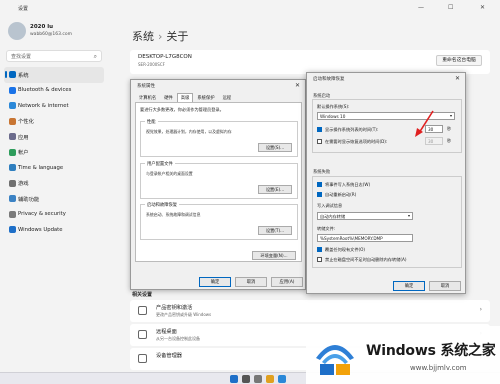  I want to click on sidebar-item: 帐户, so click(54, 153).